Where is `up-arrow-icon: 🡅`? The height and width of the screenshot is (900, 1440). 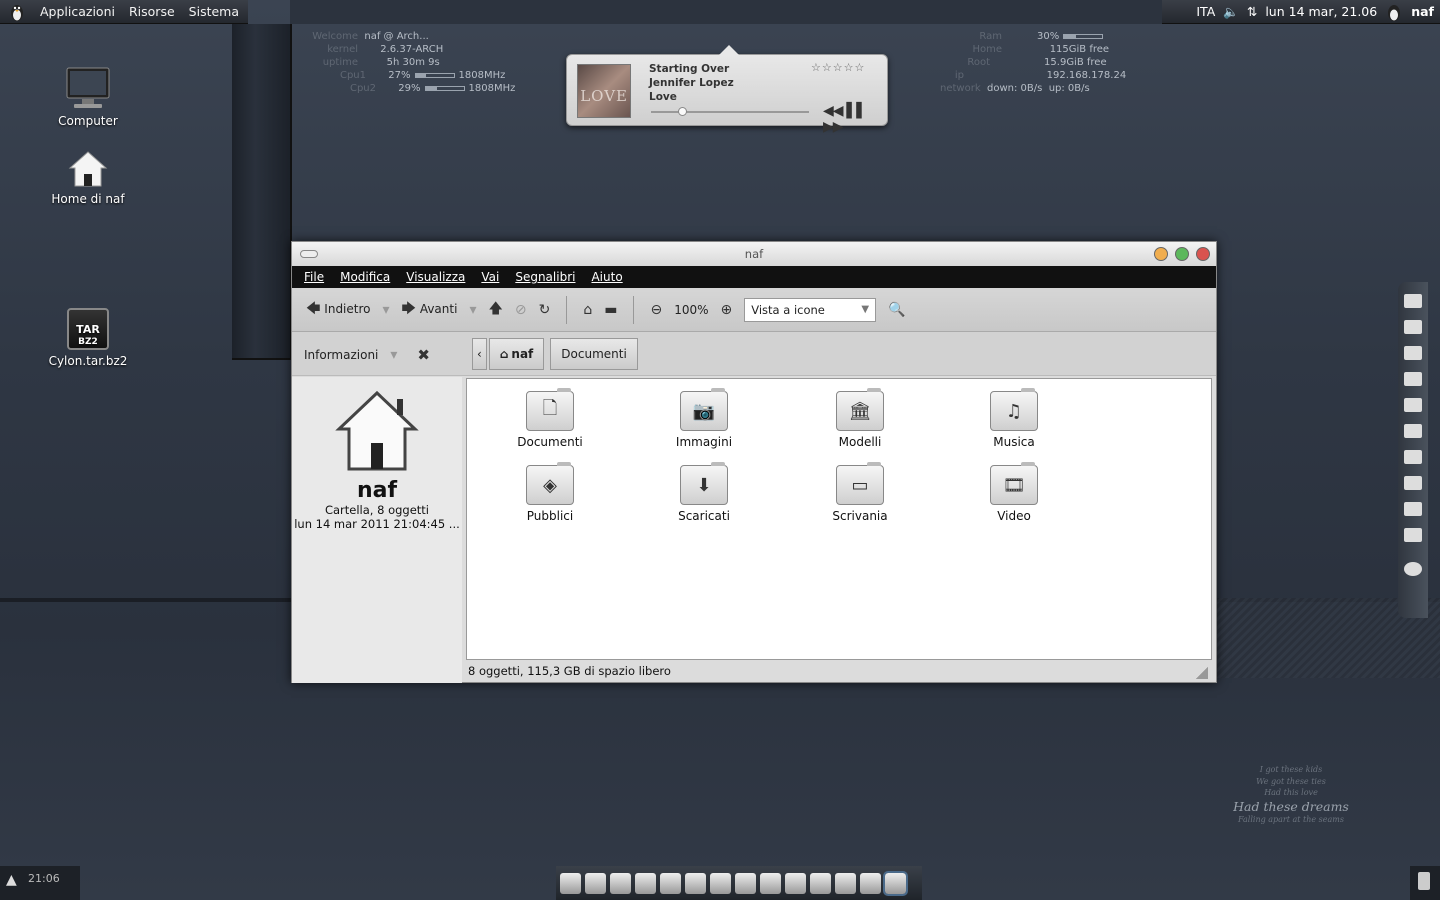
up-arrow-icon: 🡅 is located at coordinates (495, 310).